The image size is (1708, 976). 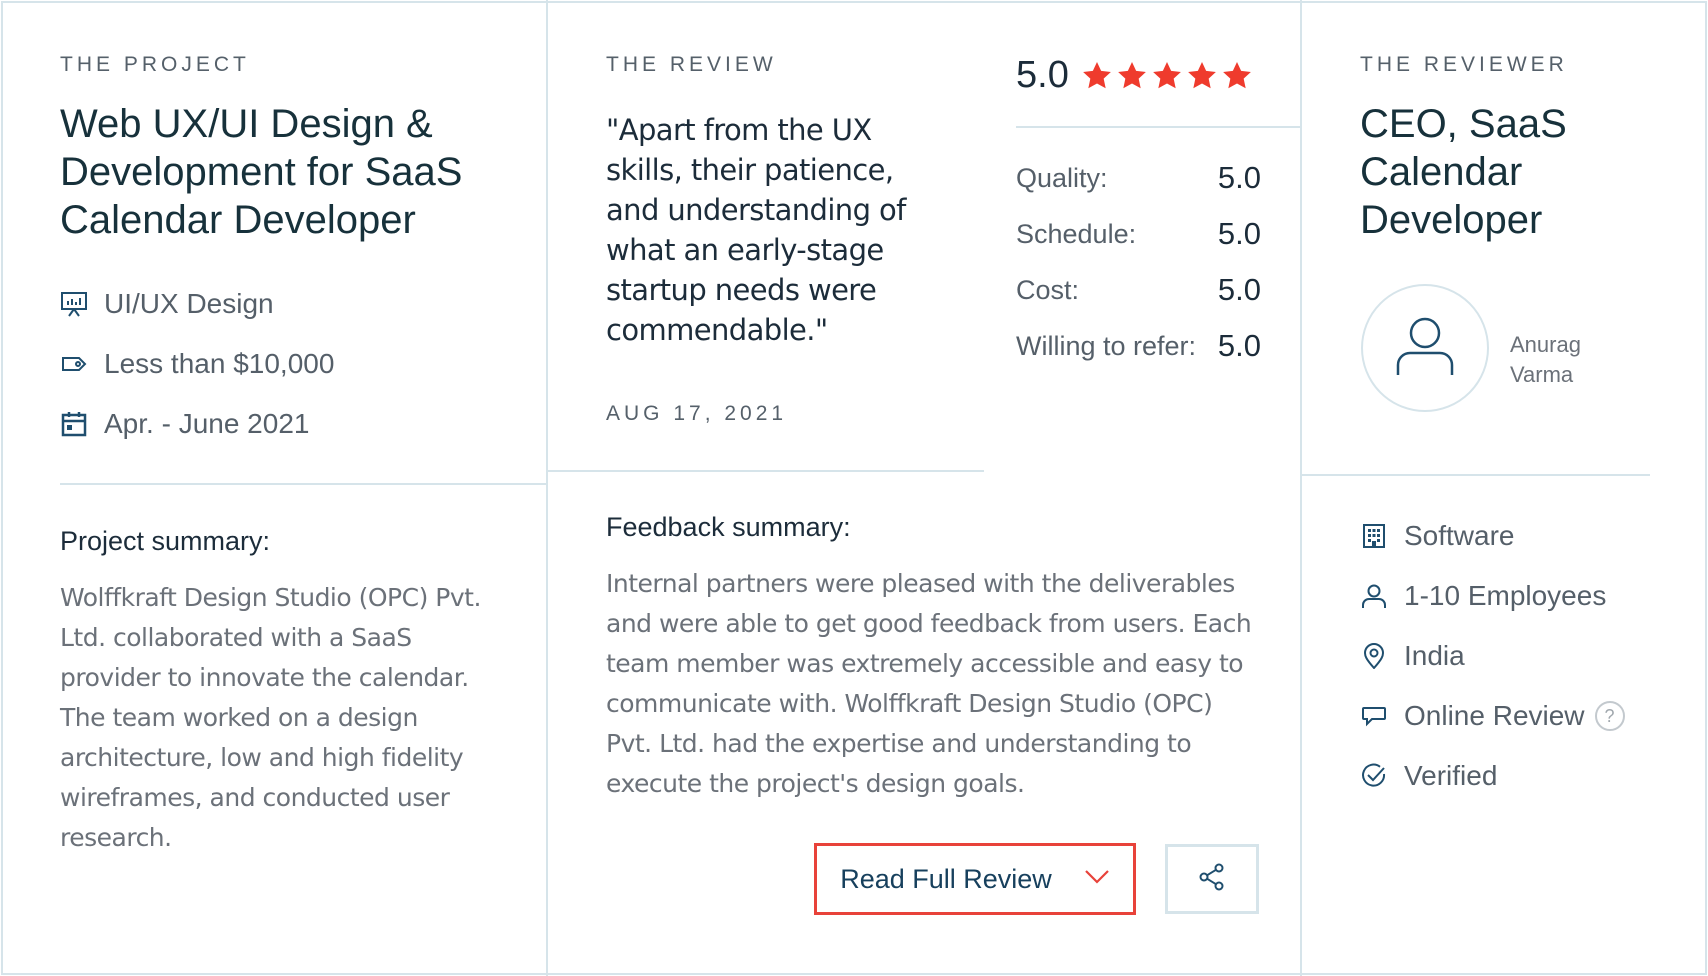 I want to click on reviewer-name-line: Varma, so click(x=1542, y=374).